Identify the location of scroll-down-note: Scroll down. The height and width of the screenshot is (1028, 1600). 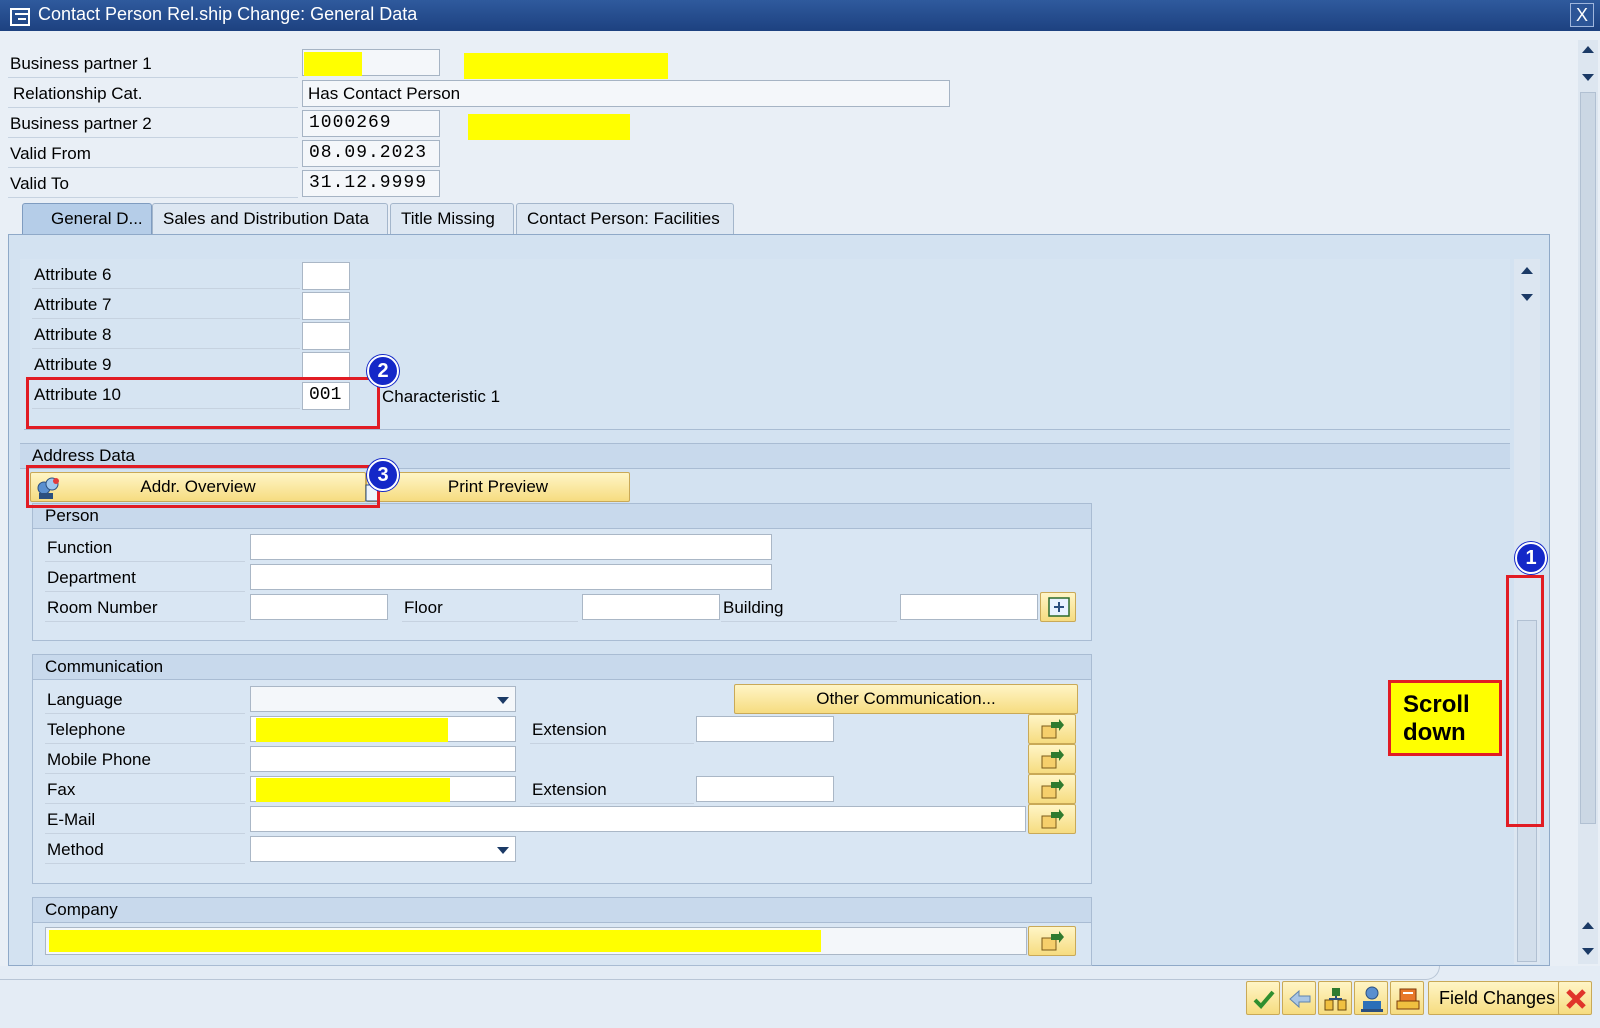
(1445, 718).